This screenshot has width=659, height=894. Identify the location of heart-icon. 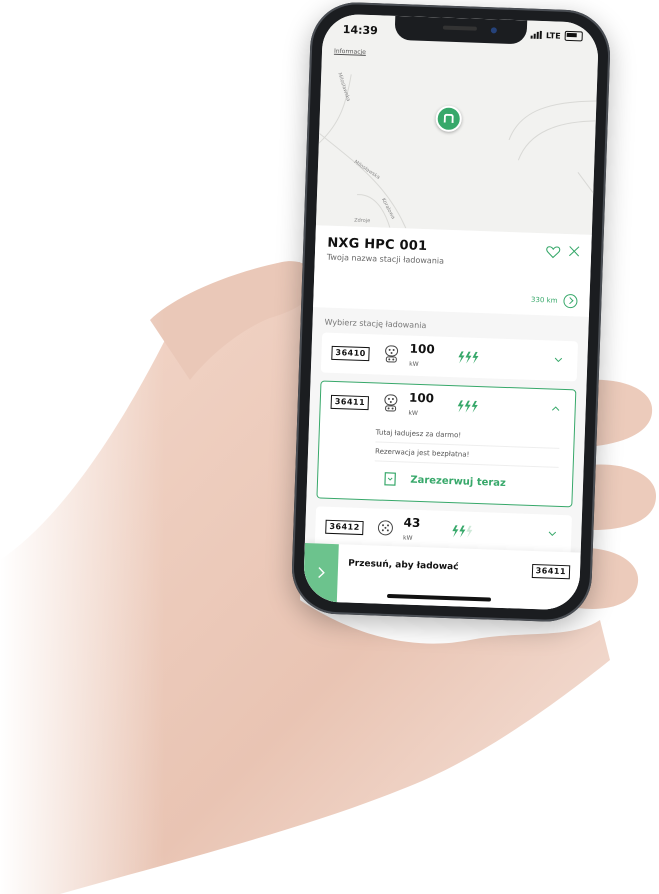
(553, 251).